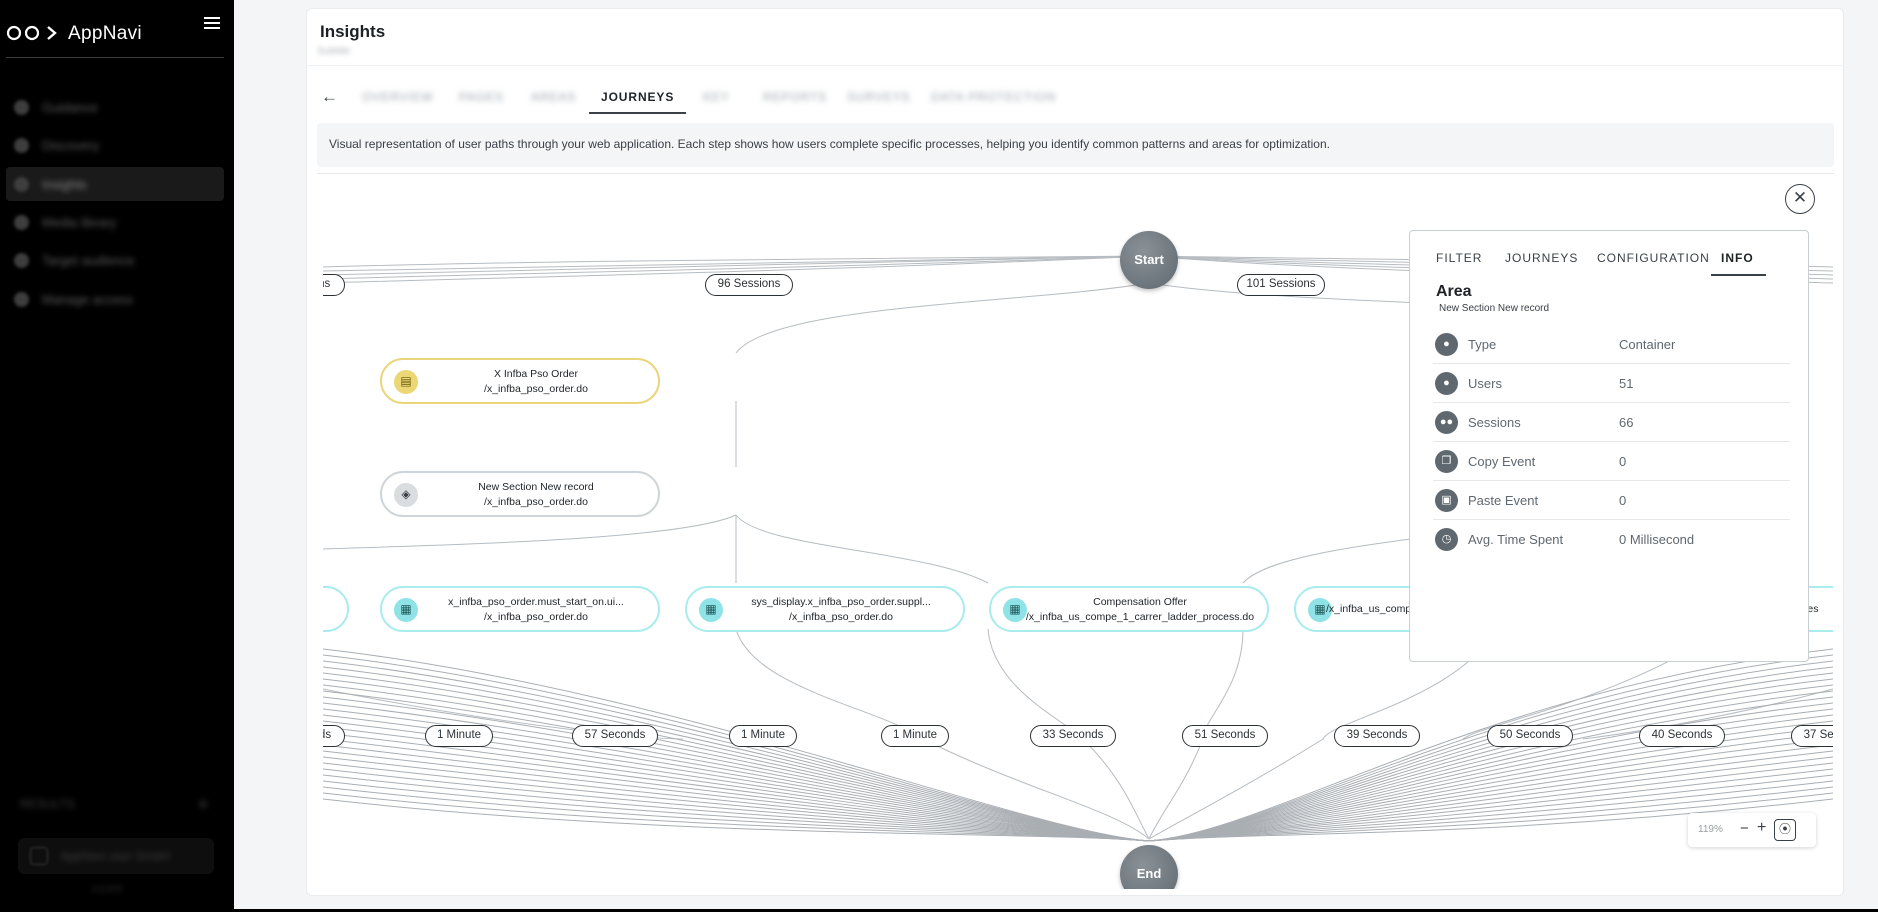  What do you see at coordinates (334, 51) in the screenshot?
I see `page-subtitle: Subtitle` at bounding box center [334, 51].